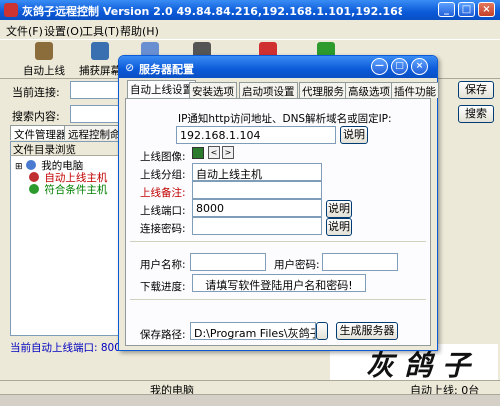 The height and width of the screenshot is (406, 500). Describe the element at coordinates (44, 51) in the screenshot. I see `auto-online-icon` at that location.